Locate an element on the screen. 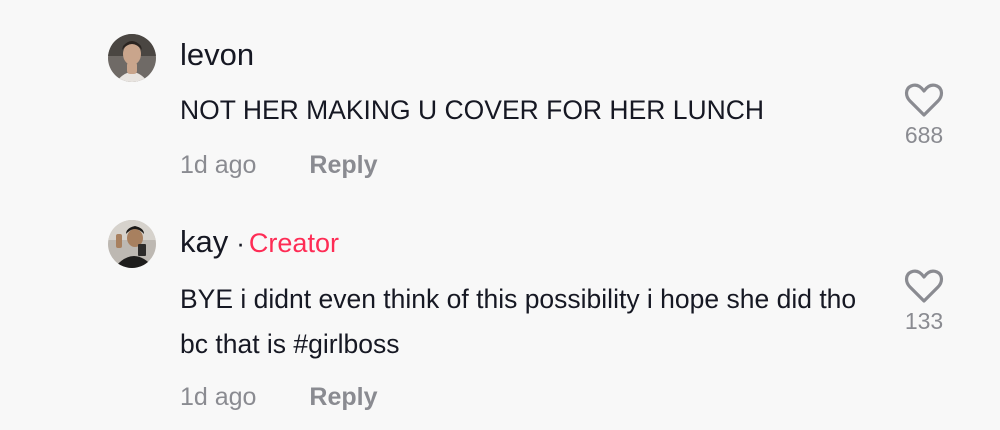  comment-text: NOT HER MAKING U COVER FOR HER LUNCH is located at coordinates (472, 110).